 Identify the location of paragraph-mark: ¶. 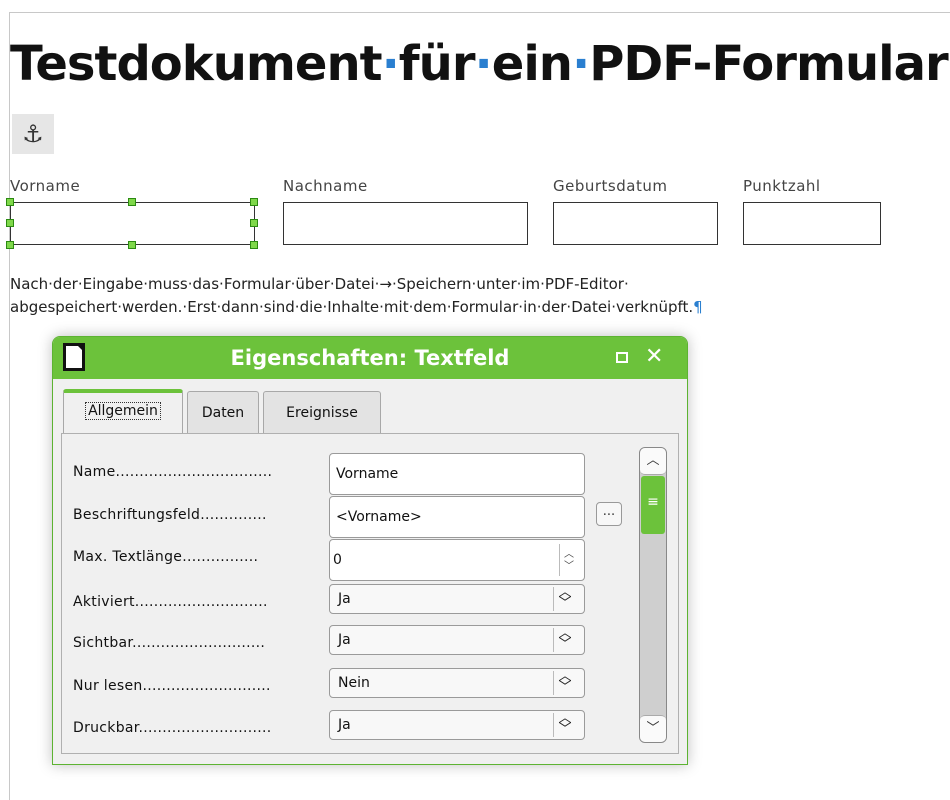
(698, 307).